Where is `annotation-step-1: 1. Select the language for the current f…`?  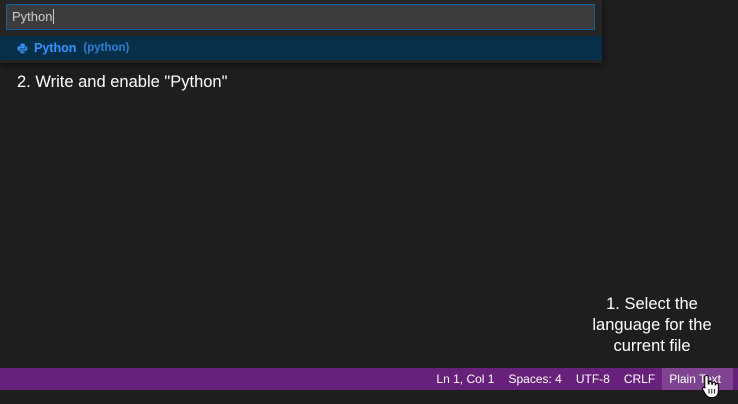 annotation-step-1: 1. Select the language for the current f… is located at coordinates (652, 325).